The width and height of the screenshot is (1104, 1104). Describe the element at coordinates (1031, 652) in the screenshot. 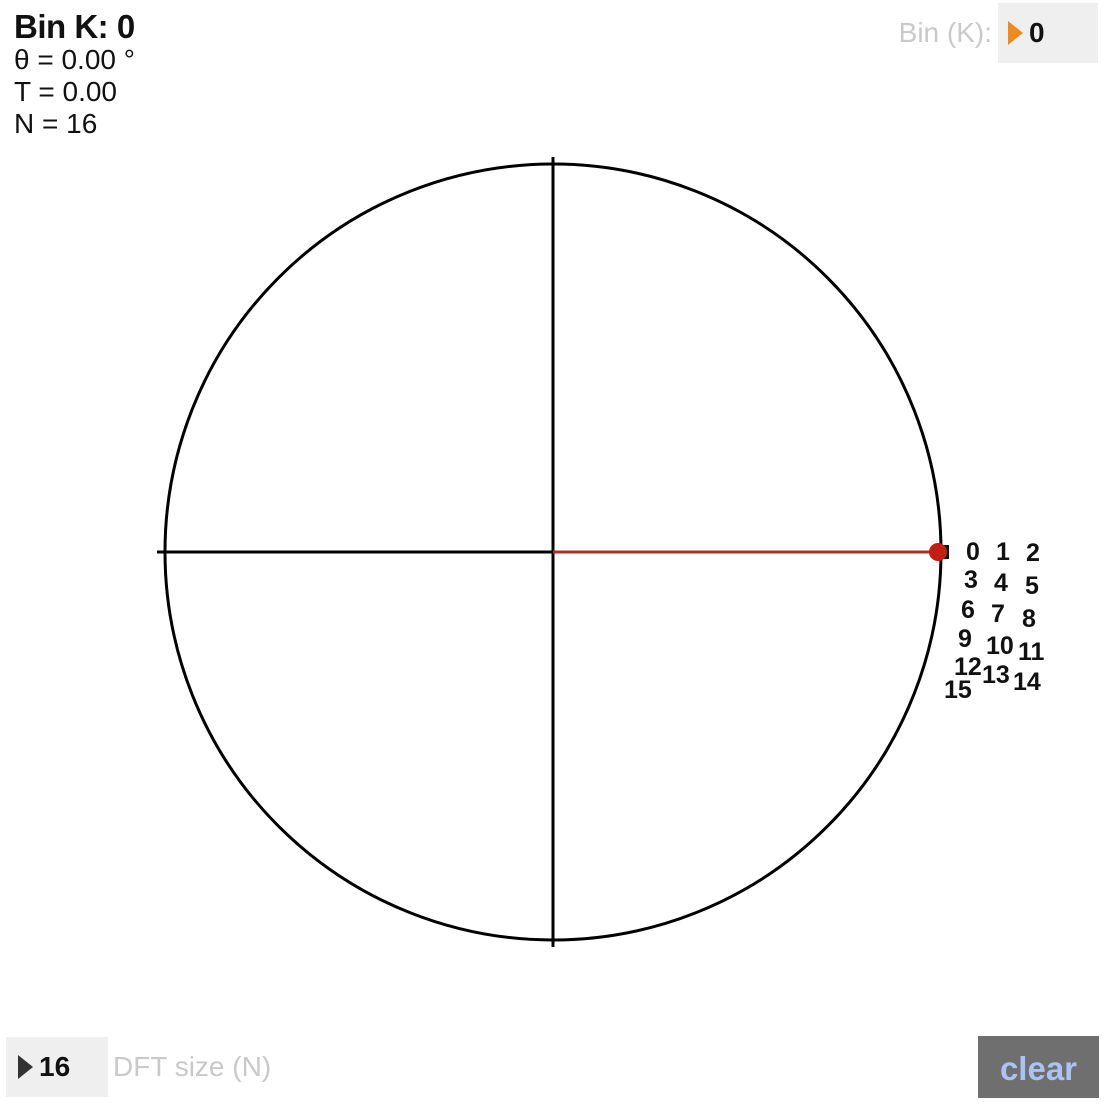

I see `bin-number-label: 11` at that location.